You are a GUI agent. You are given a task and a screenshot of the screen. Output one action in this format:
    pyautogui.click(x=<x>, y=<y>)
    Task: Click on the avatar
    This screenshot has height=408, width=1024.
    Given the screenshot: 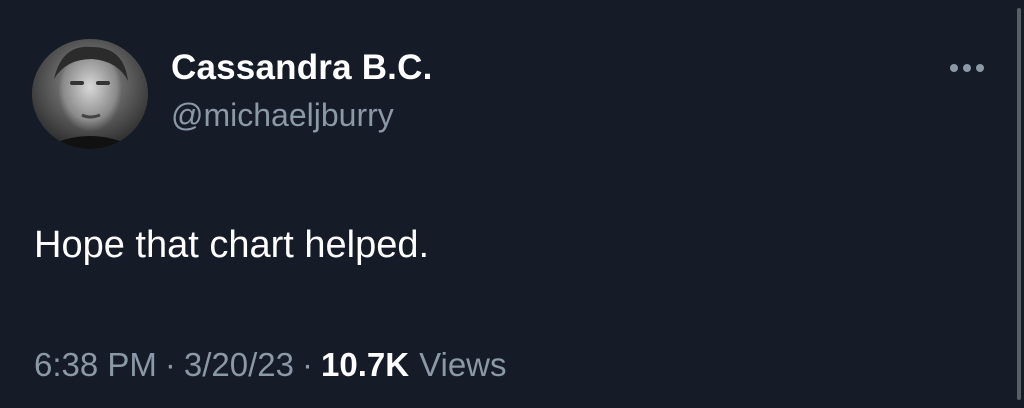 What is the action you would take?
    pyautogui.click(x=90, y=94)
    